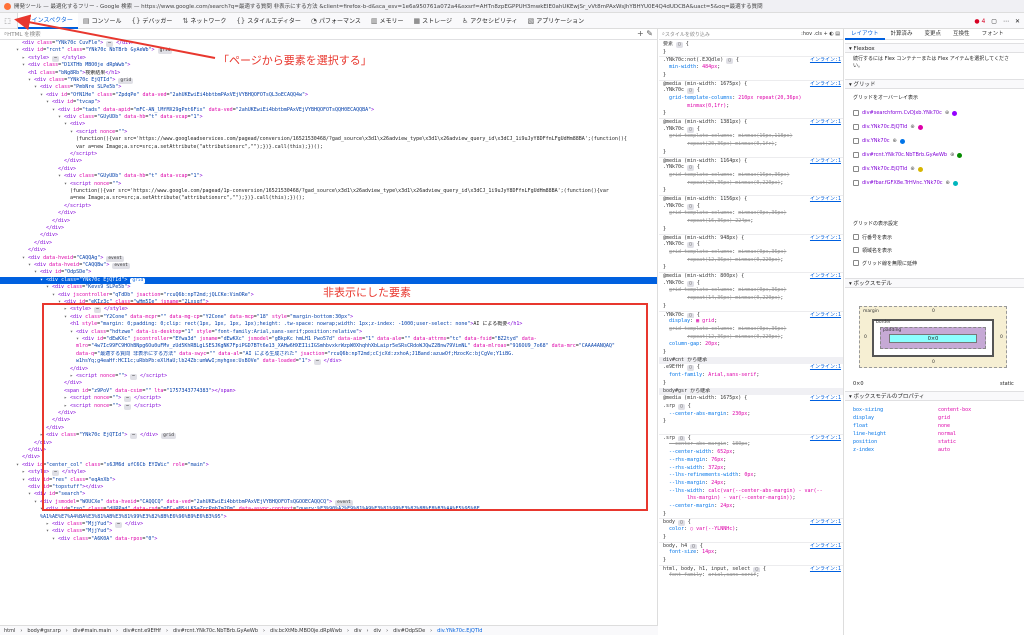 Image resolution: width=1024 pixels, height=635 pixels. I want to click on boxmodel-props-header: ▾ ボックスモデルのプロパティ, so click(934, 396).